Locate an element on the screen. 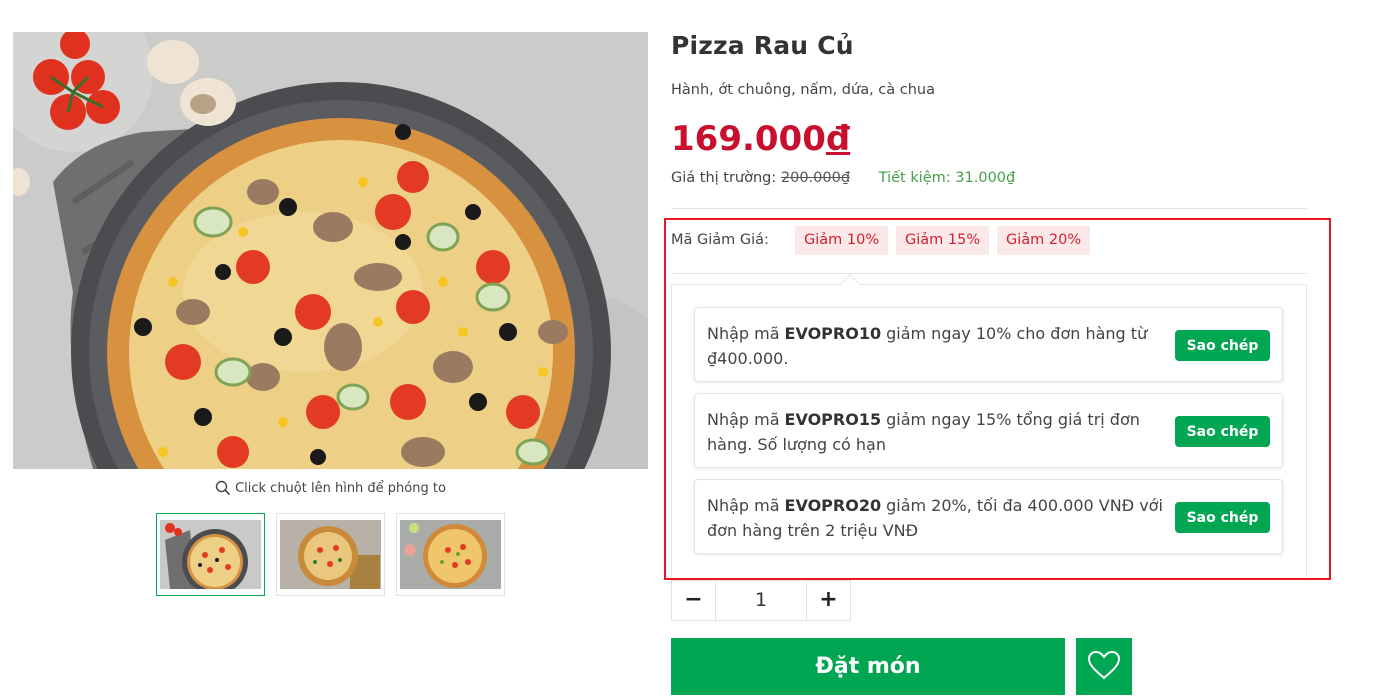  coupon-label: Mã Giảm Giá: is located at coordinates (720, 240).